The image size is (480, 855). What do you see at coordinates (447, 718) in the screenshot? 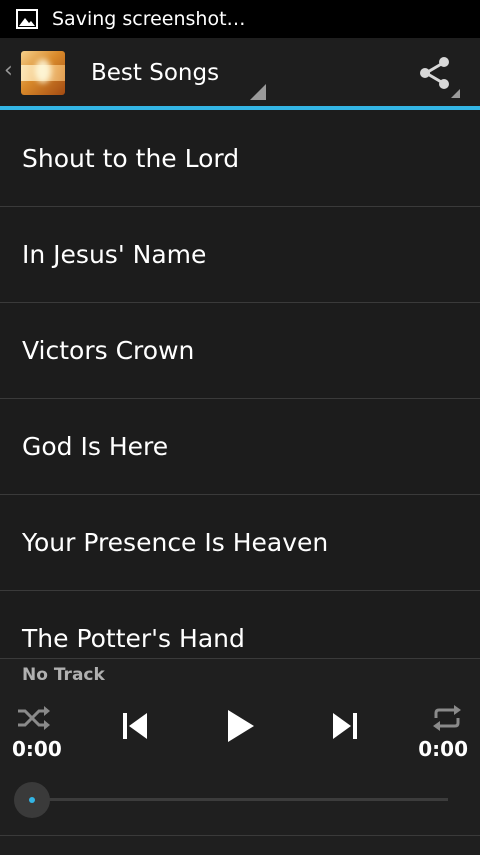
I see `repeat-icon` at bounding box center [447, 718].